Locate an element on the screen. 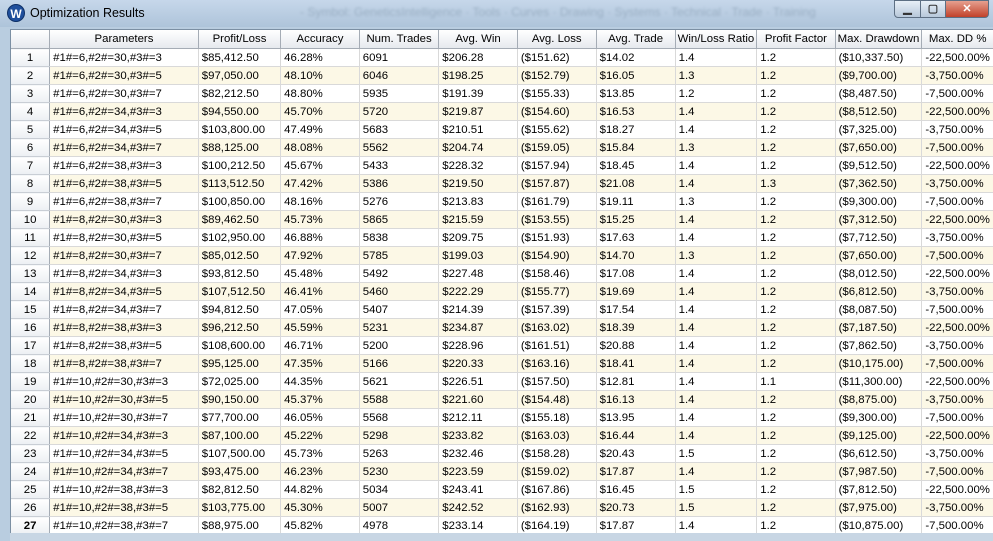  cell-num-trades: 4978 is located at coordinates (399, 525).